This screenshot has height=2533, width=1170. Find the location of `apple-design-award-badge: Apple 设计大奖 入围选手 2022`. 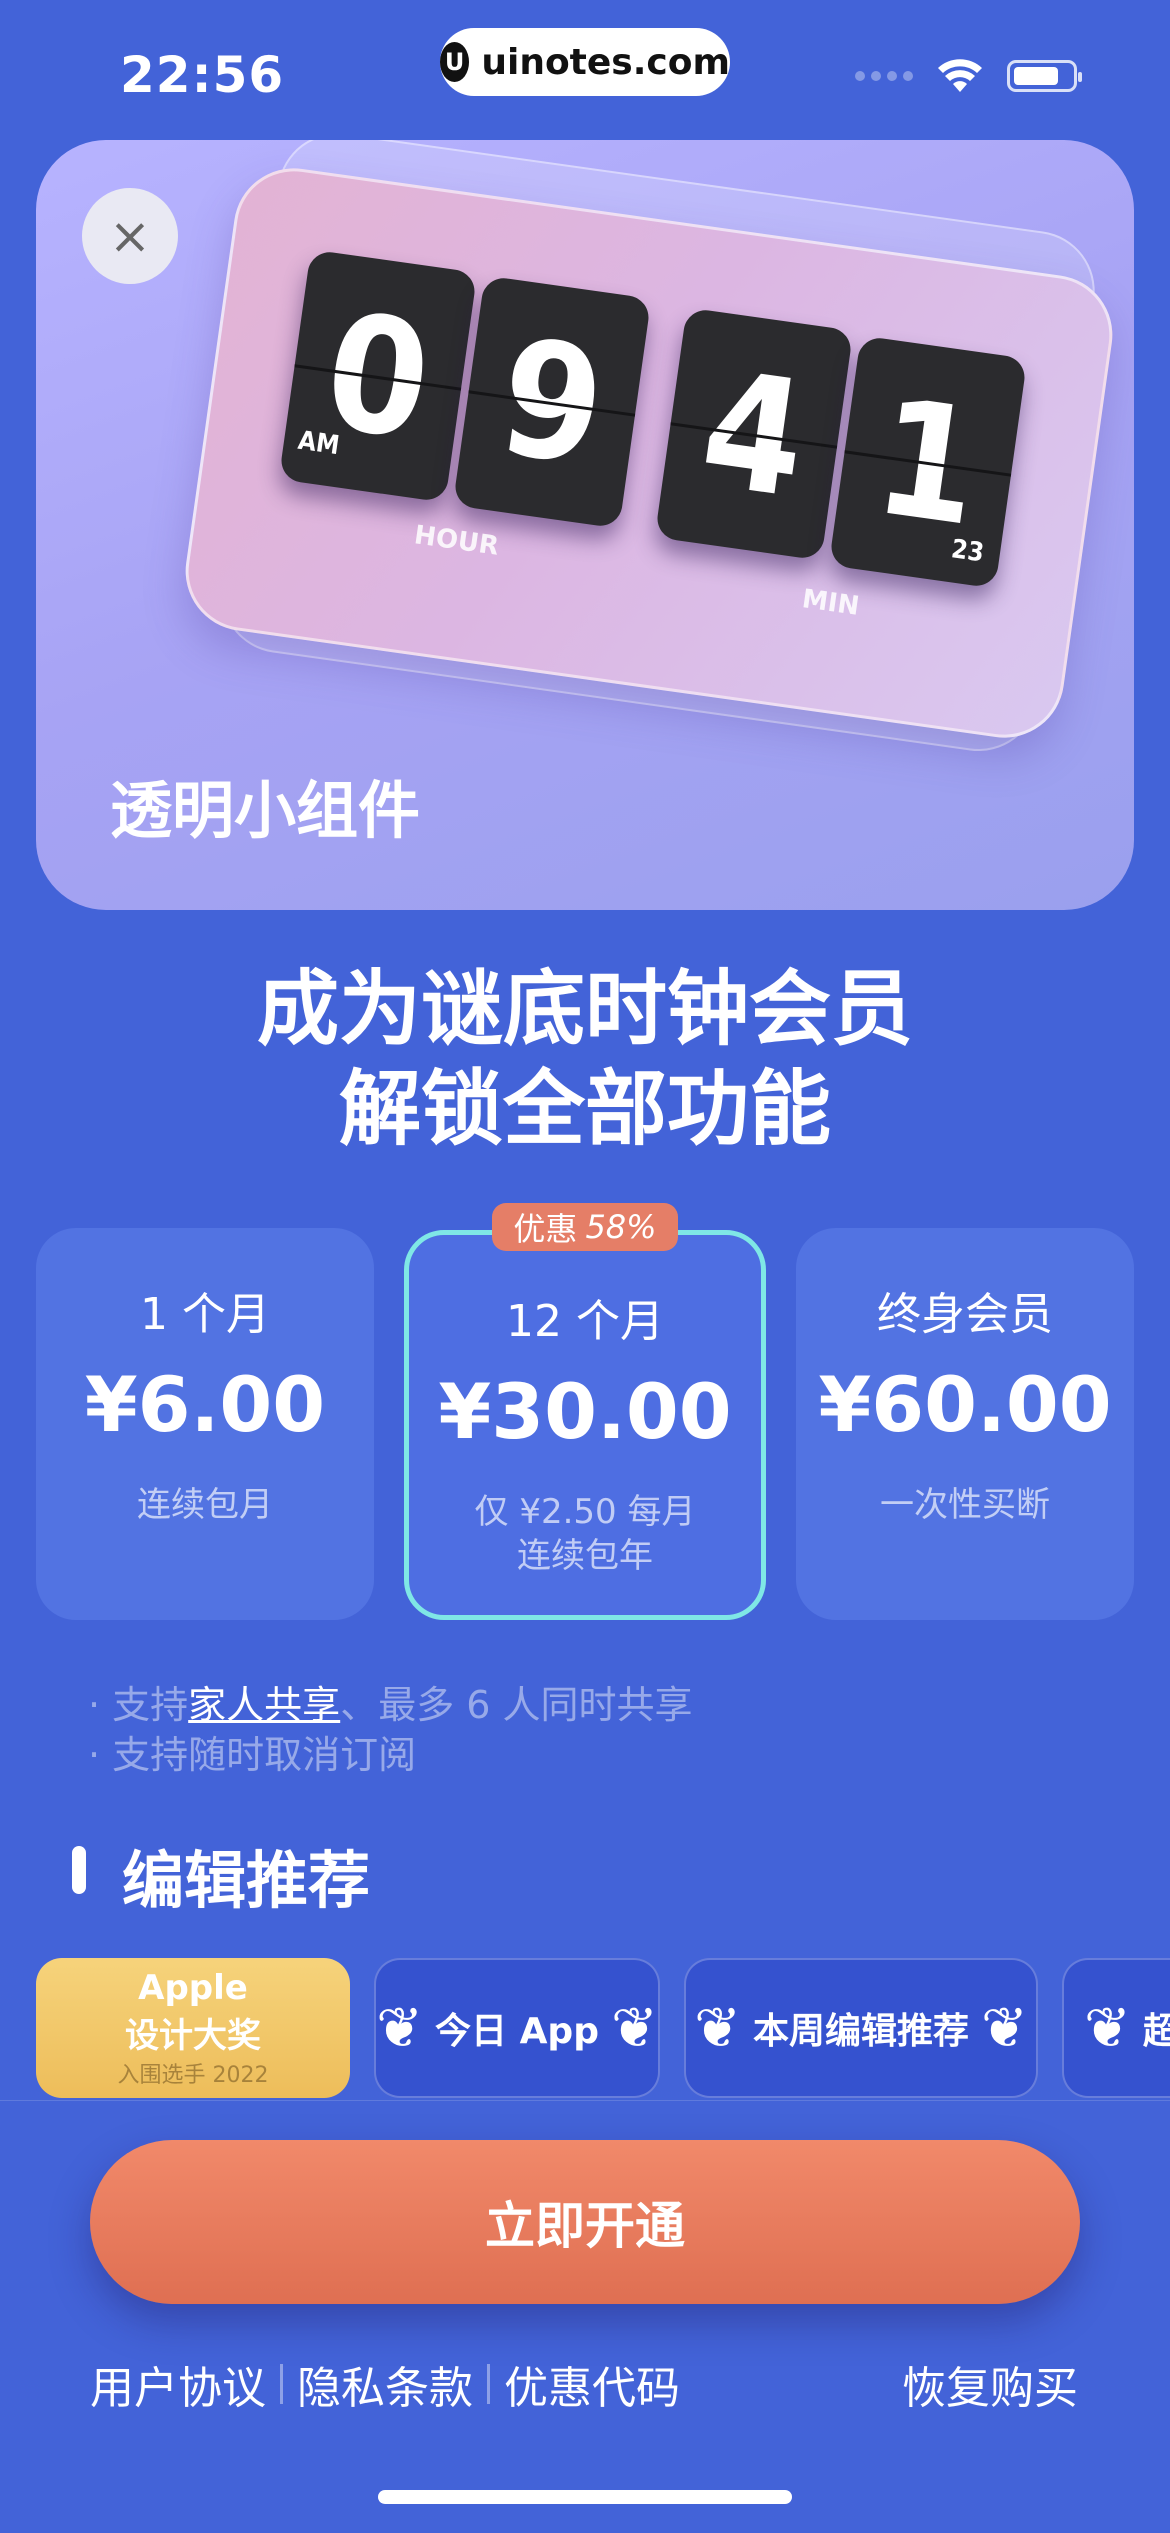

apple-design-award-badge: Apple 设计大奖 入围选手 2022 is located at coordinates (193, 2028).